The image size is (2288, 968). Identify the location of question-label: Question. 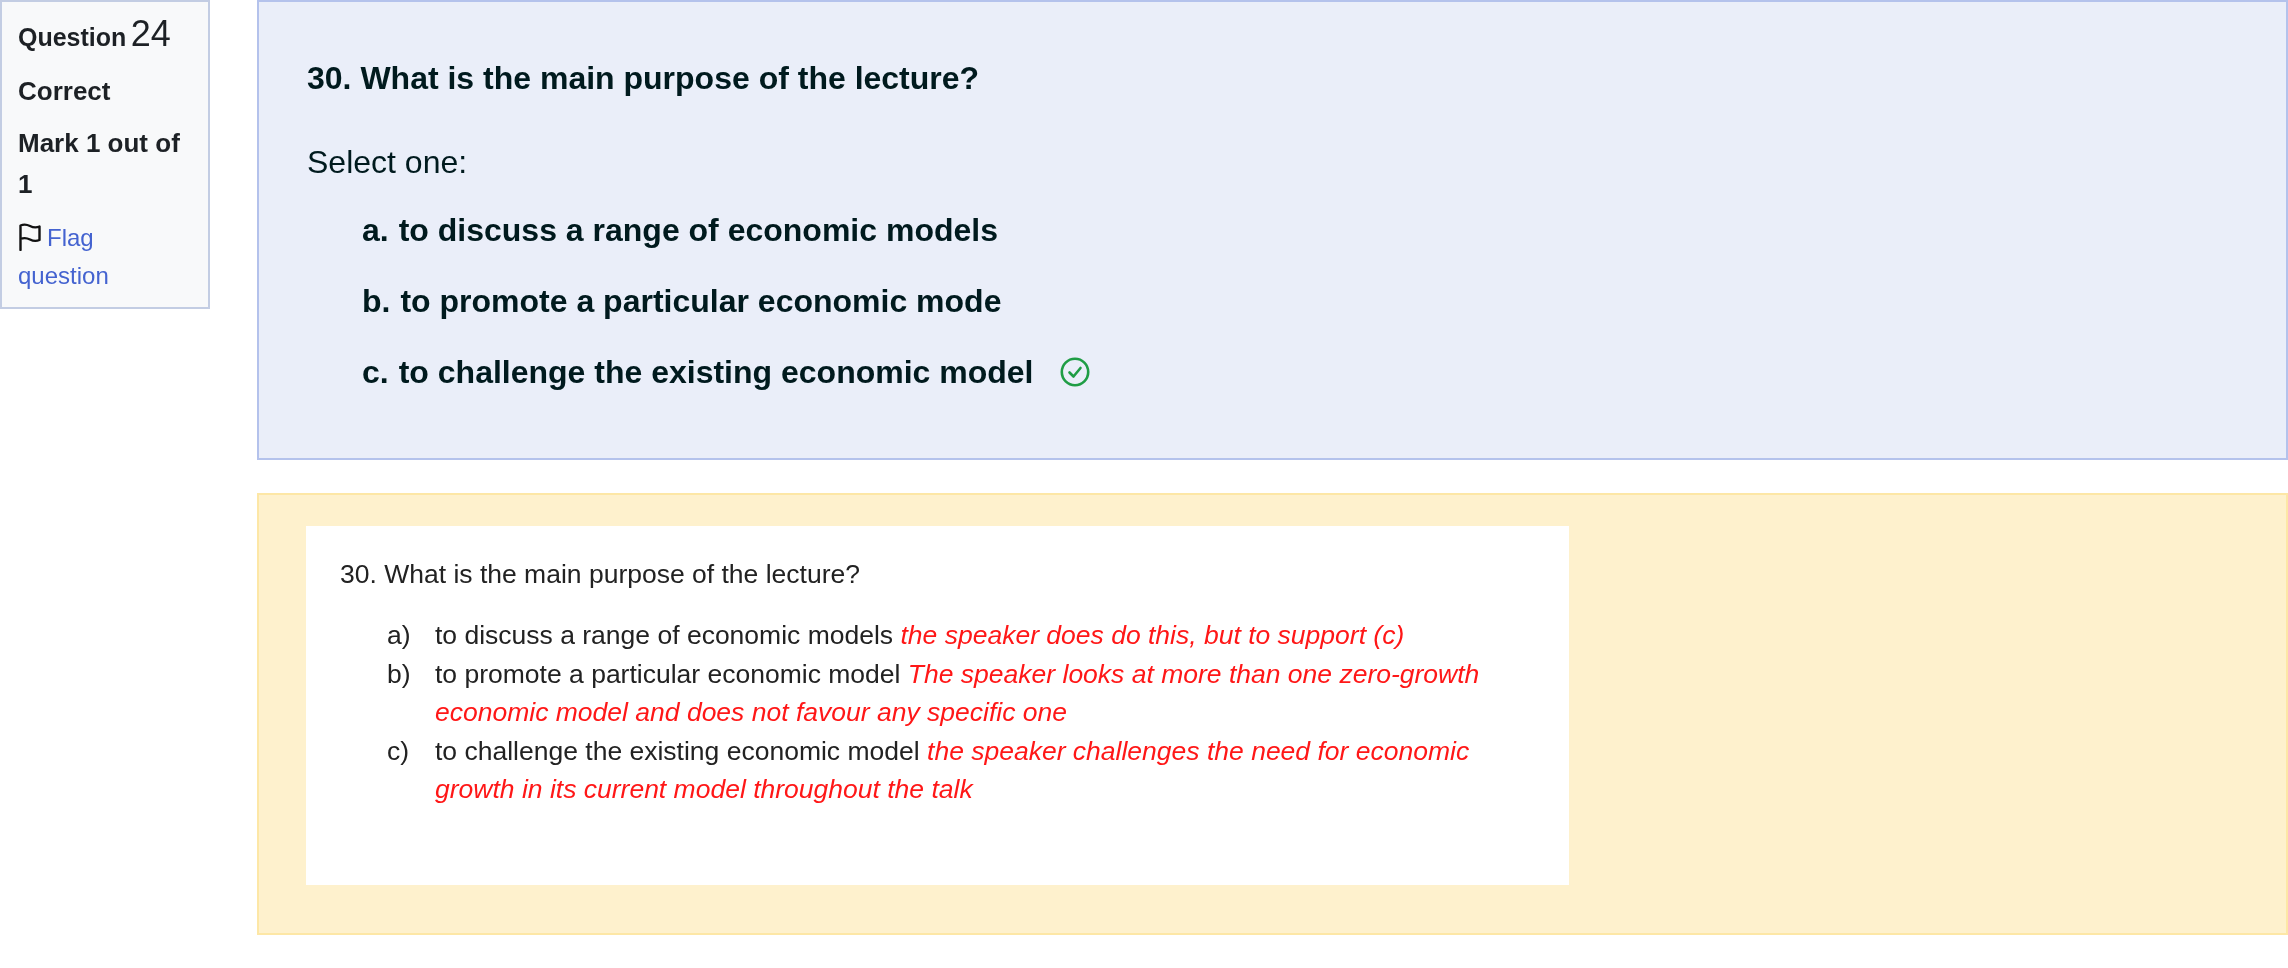
(72, 37).